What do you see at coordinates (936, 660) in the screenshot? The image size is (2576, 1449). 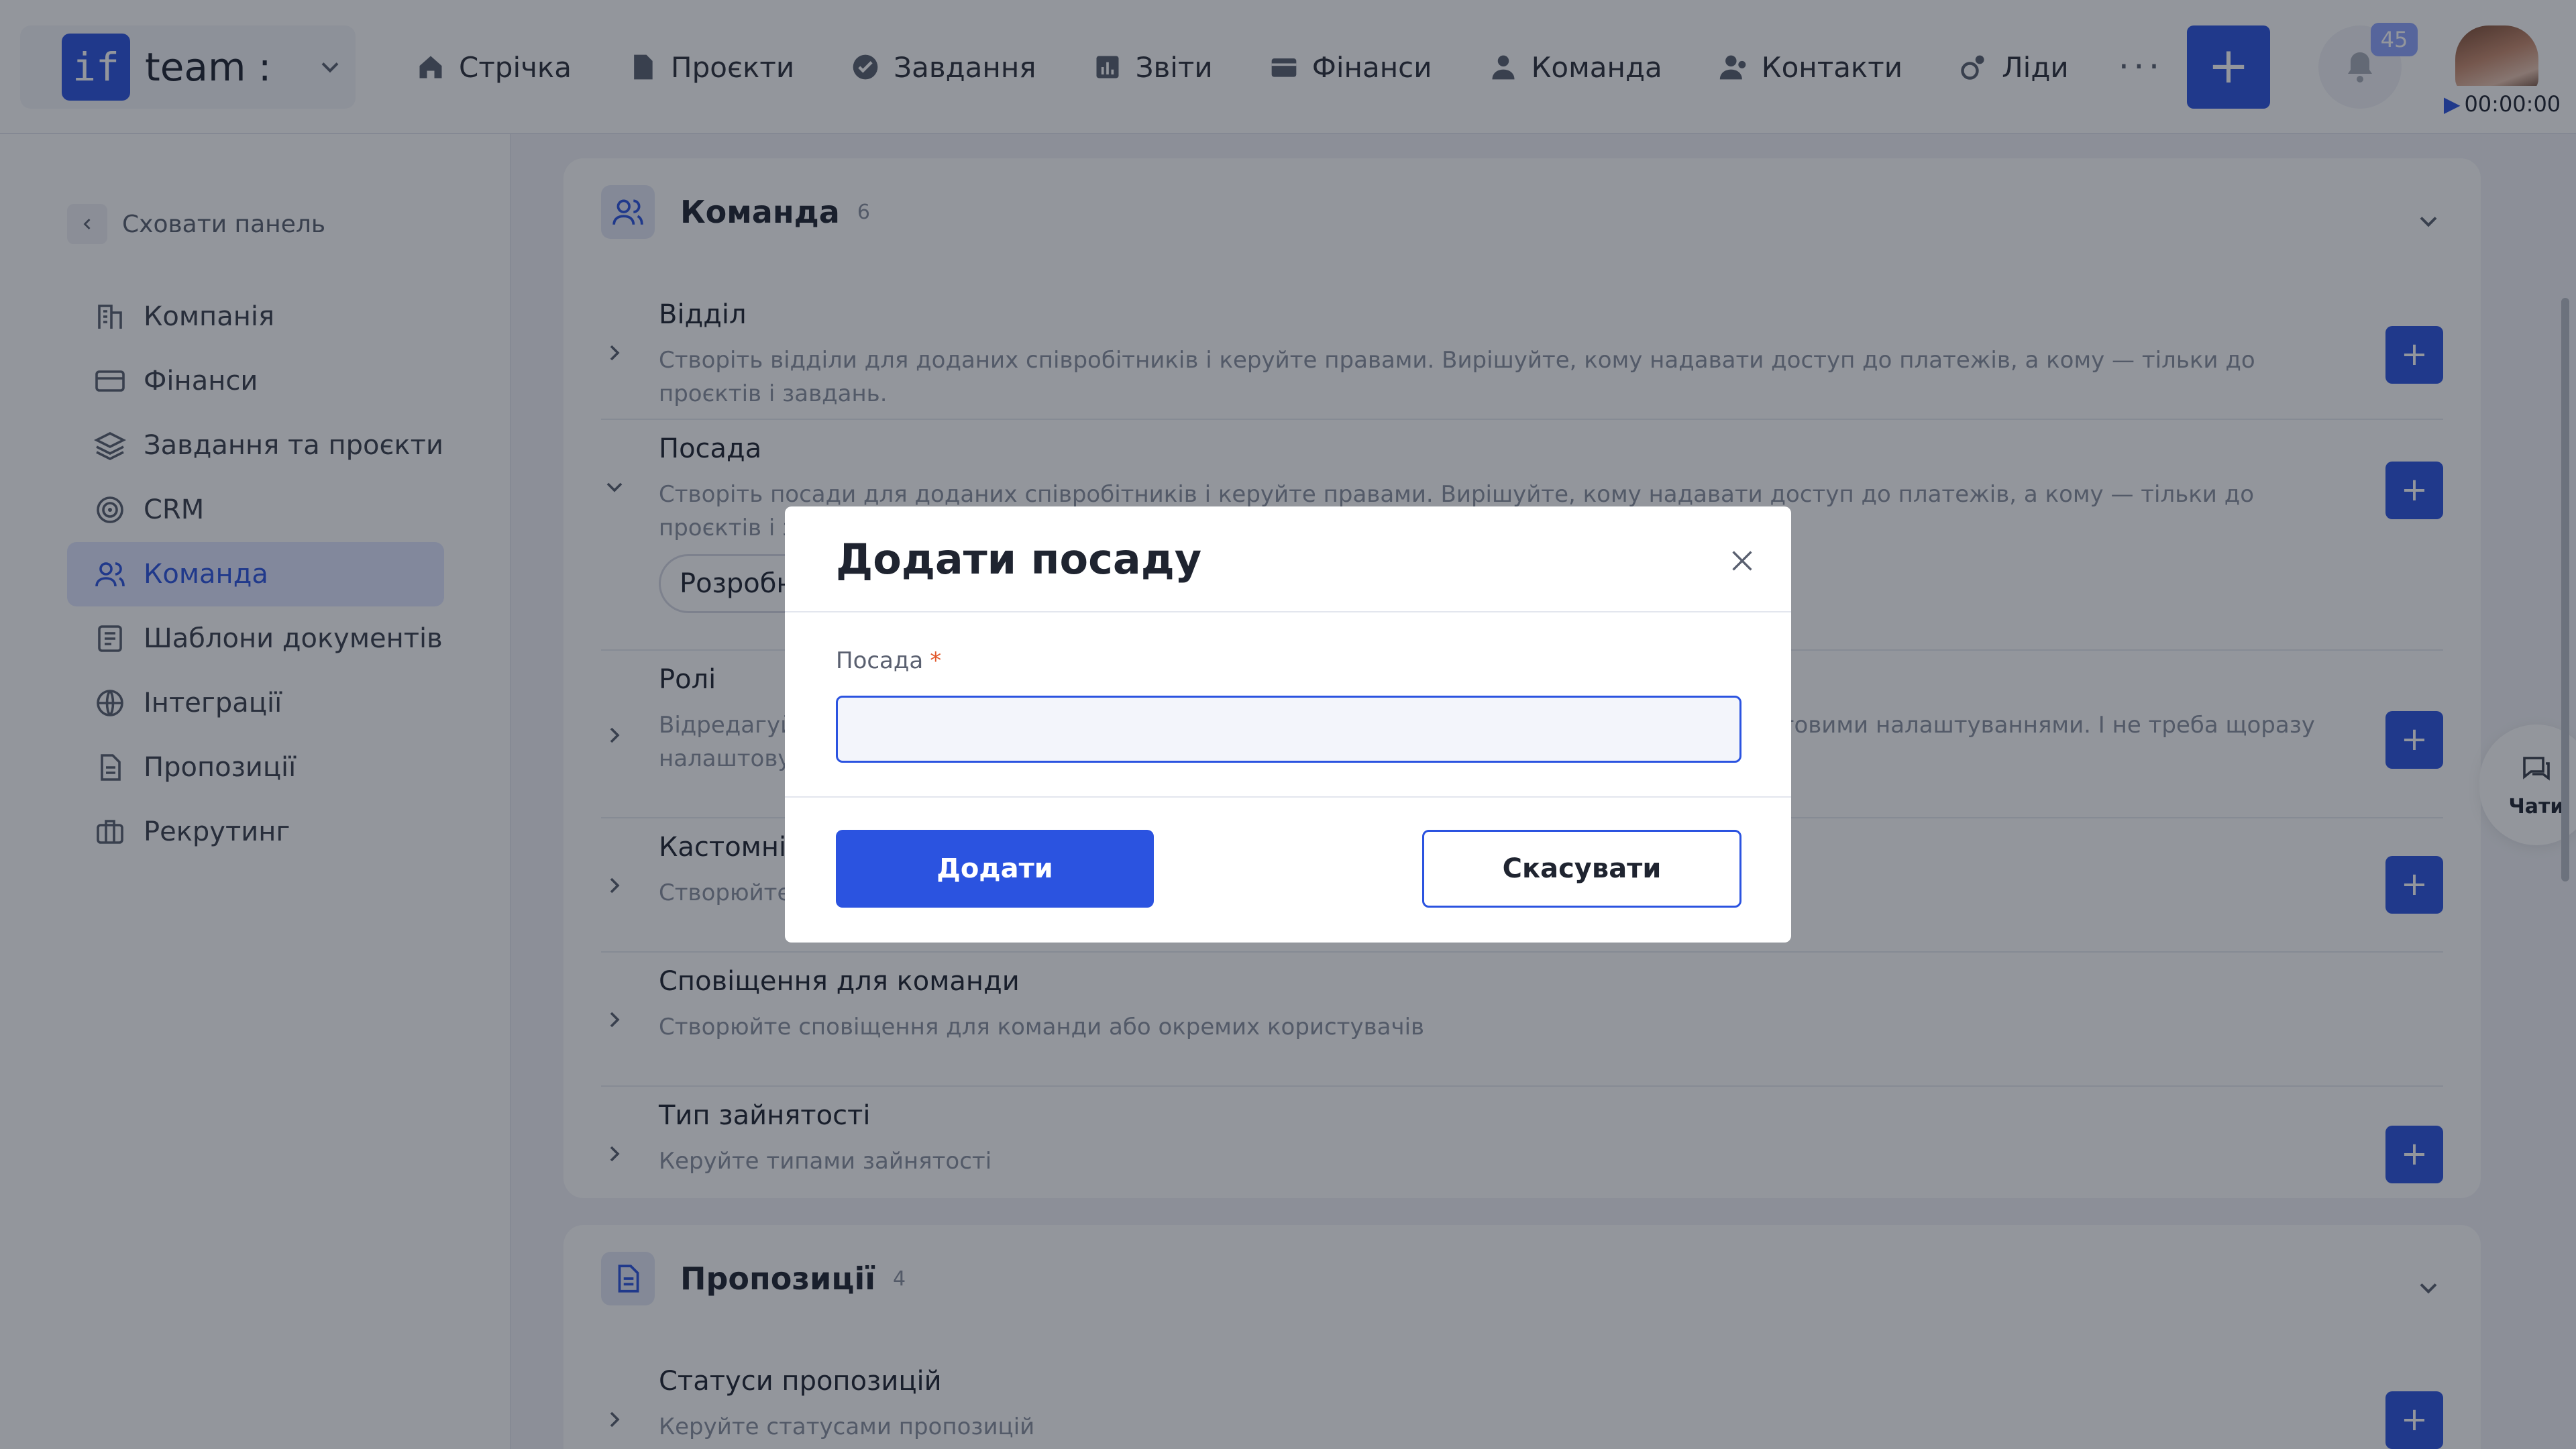 I see `required-mark: *` at bounding box center [936, 660].